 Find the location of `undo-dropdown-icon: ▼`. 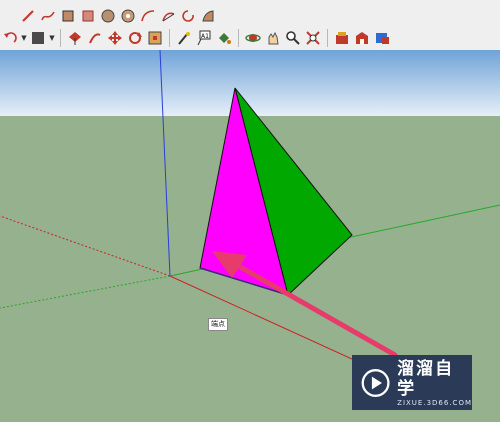

undo-dropdown-icon: ▼ is located at coordinates (24, 38).